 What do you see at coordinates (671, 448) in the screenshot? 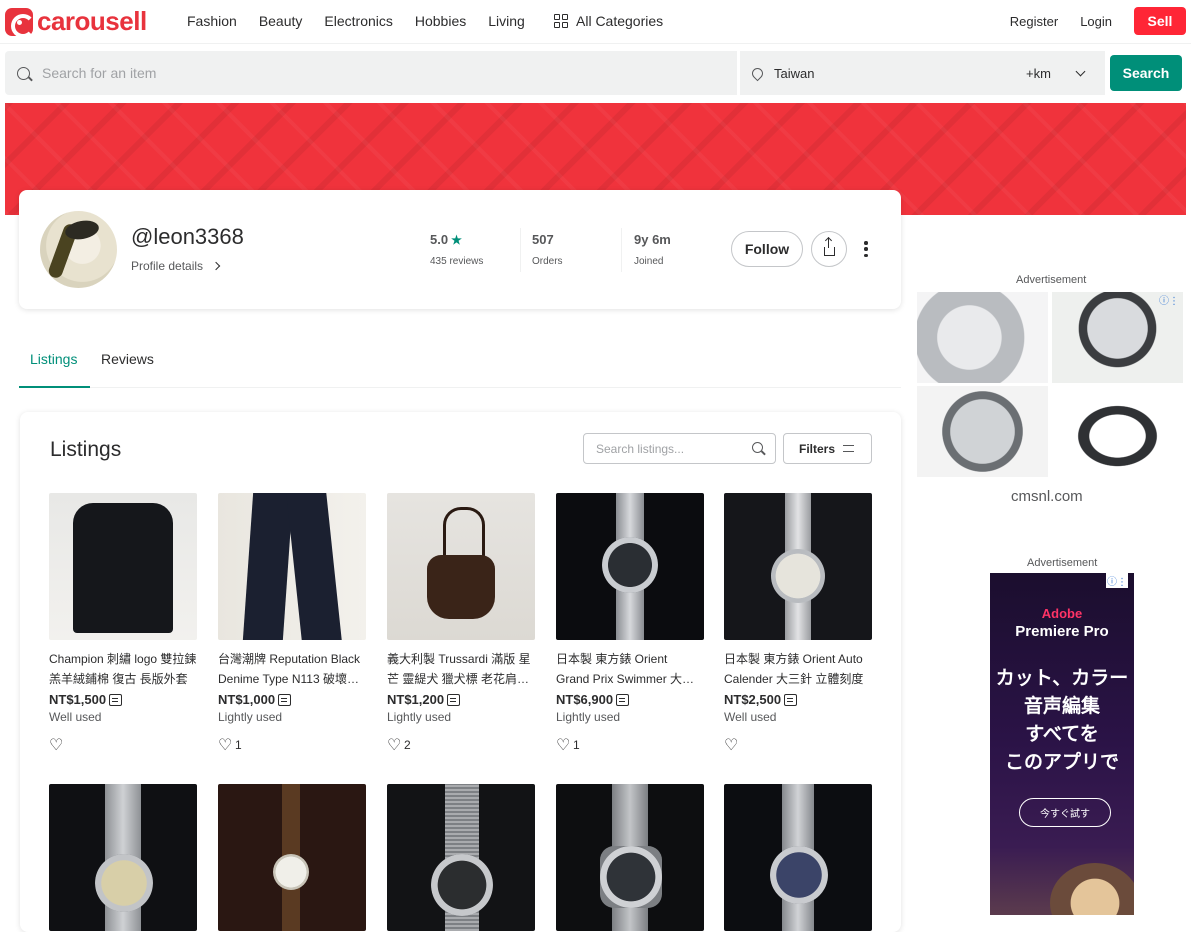
I see `listings-search-input` at bounding box center [671, 448].